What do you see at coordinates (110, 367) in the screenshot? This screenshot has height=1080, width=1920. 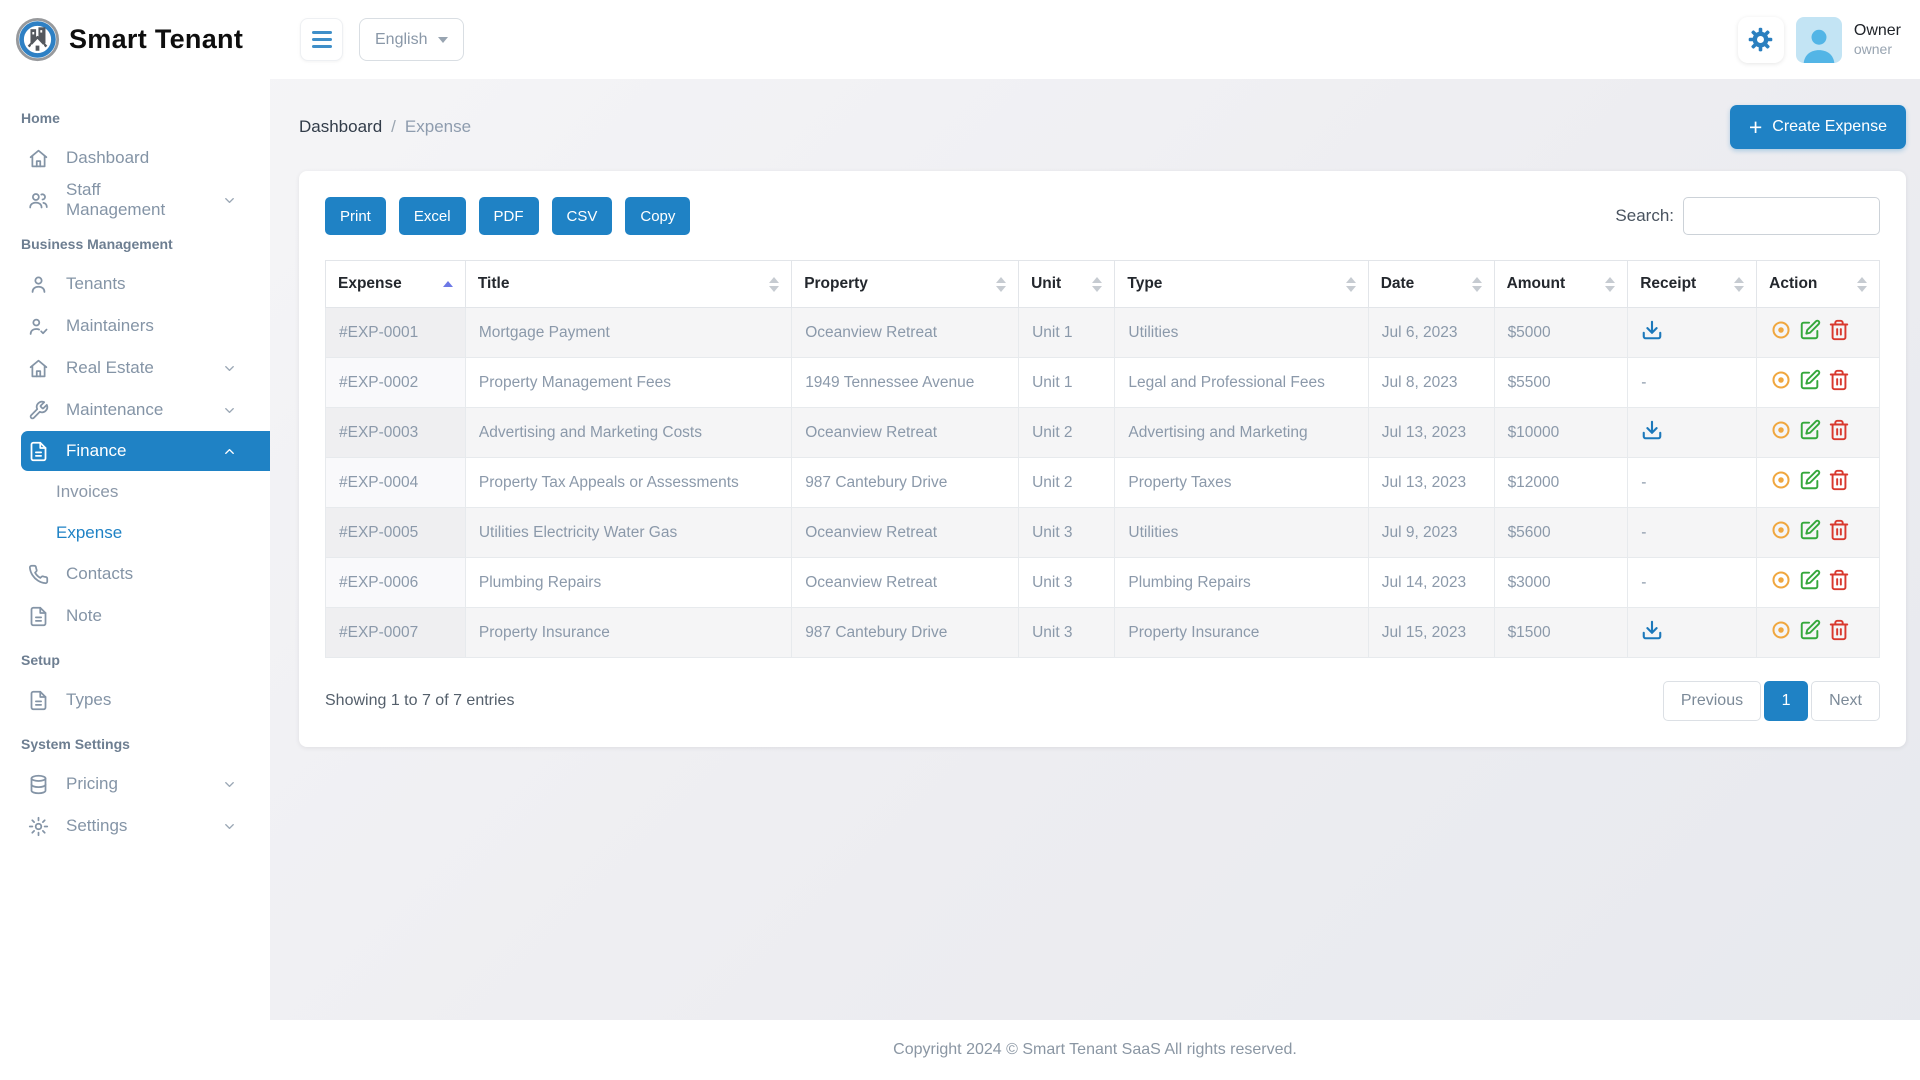 I see `sidebar-item-label: Real Estate` at bounding box center [110, 367].